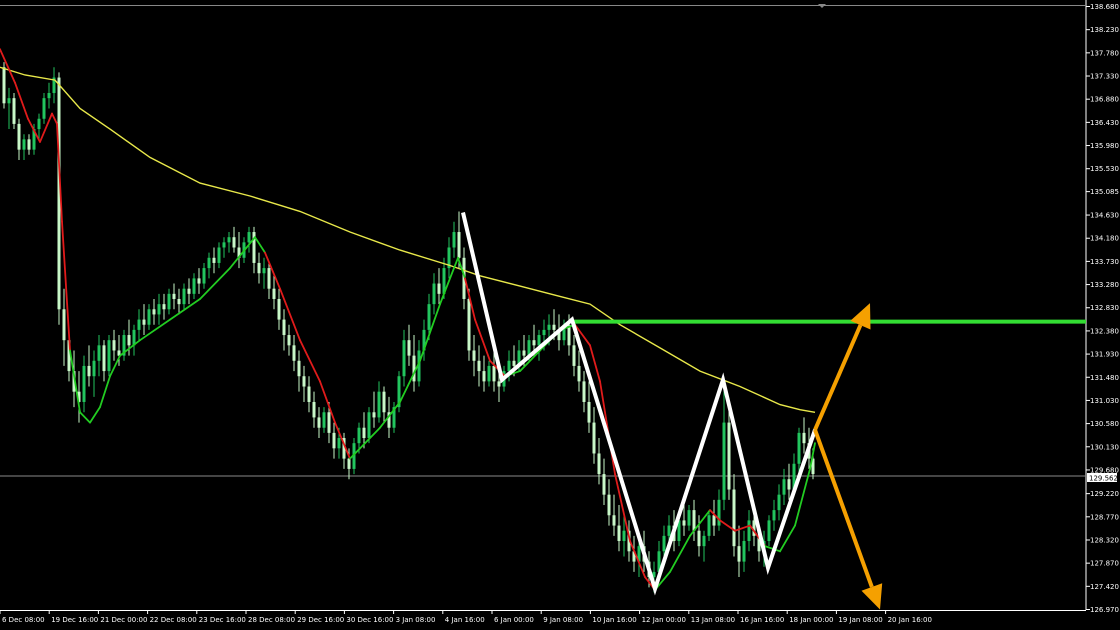  What do you see at coordinates (222, 620) in the screenshot?
I see `time-tick-label: 23 Dec 16:00` at bounding box center [222, 620].